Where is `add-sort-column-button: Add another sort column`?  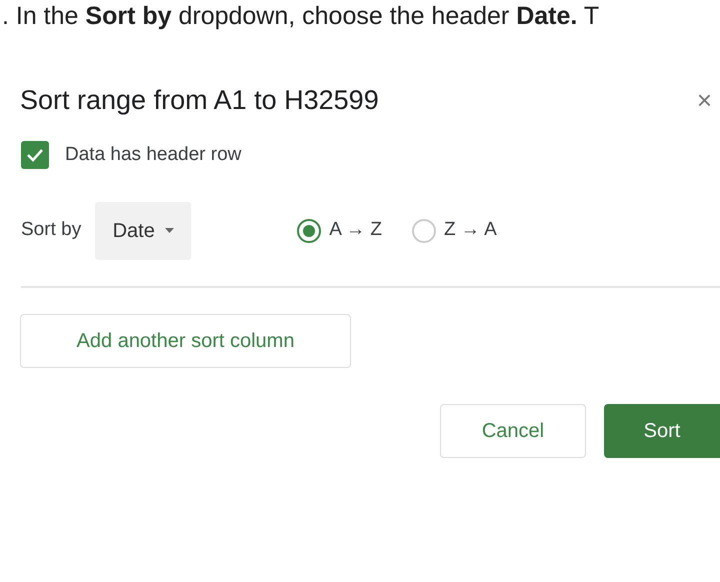 add-sort-column-button: Add another sort column is located at coordinates (185, 341).